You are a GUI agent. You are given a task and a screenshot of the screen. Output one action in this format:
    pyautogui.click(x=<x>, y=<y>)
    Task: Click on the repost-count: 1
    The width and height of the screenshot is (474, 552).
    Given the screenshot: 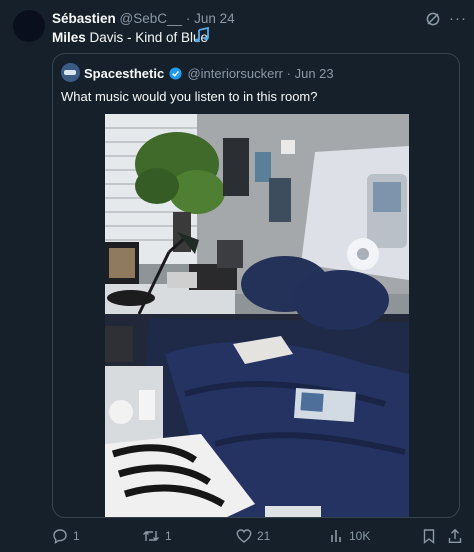 What is the action you would take?
    pyautogui.click(x=168, y=536)
    